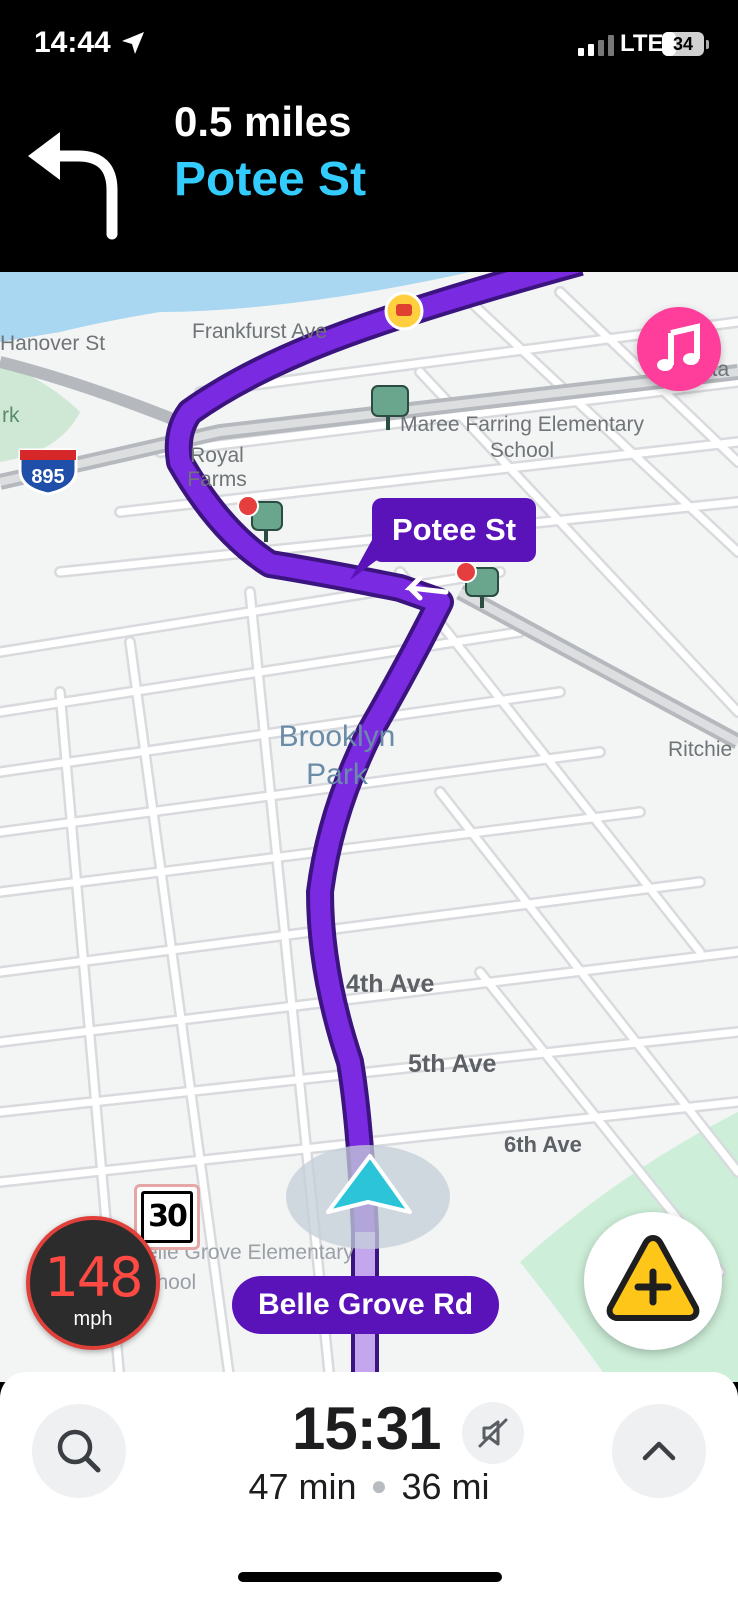 This screenshot has width=738, height=1598. What do you see at coordinates (366, 1305) in the screenshot?
I see `current-road-label: Belle Grove Rd` at bounding box center [366, 1305].